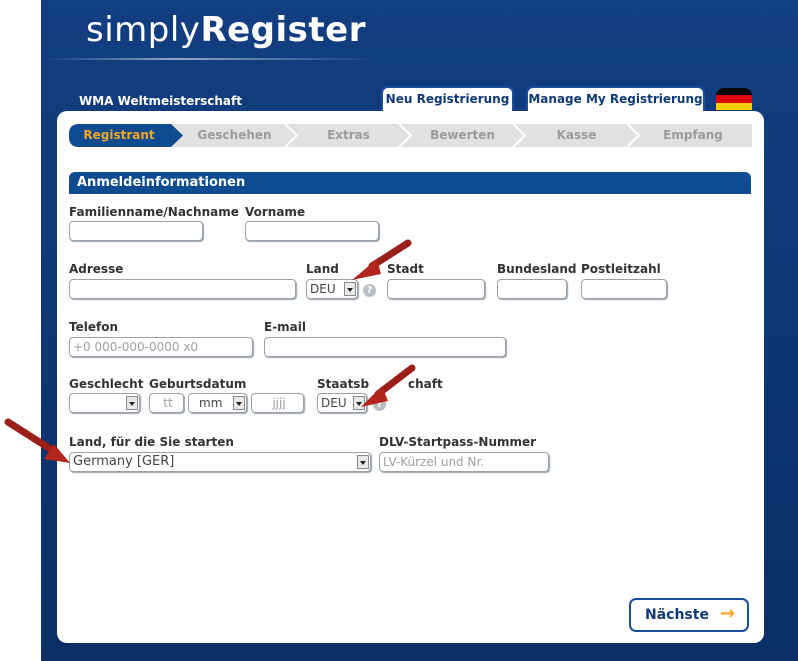 The height and width of the screenshot is (661, 798). Describe the element at coordinates (104, 403) in the screenshot. I see `gender-select` at that location.